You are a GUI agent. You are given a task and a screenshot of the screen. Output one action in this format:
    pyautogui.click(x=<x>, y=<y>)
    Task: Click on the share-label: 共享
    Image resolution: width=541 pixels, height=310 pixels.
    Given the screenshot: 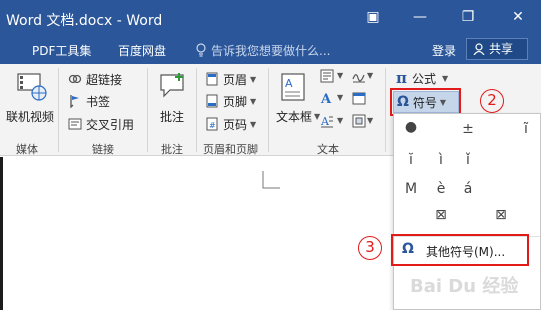 What is the action you would take?
    pyautogui.click(x=501, y=49)
    